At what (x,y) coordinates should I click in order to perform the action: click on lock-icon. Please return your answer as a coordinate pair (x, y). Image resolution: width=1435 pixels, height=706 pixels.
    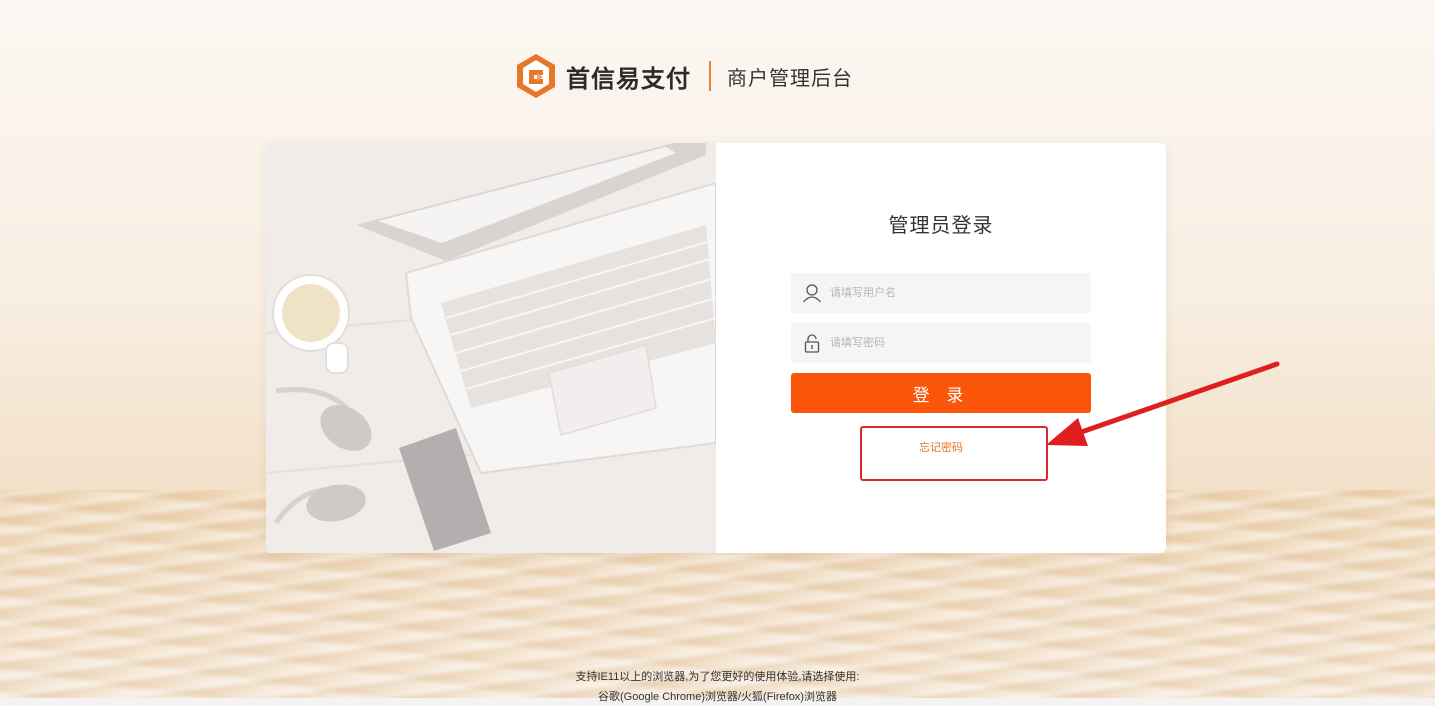
    Looking at the image, I should click on (812, 343).